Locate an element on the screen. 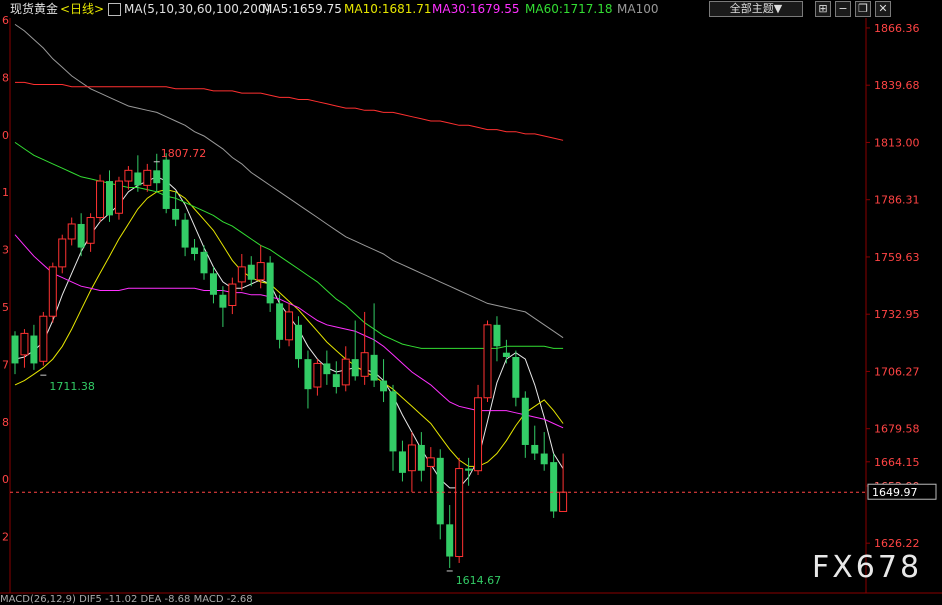 The image size is (942, 605). square-icon is located at coordinates (114, 9).